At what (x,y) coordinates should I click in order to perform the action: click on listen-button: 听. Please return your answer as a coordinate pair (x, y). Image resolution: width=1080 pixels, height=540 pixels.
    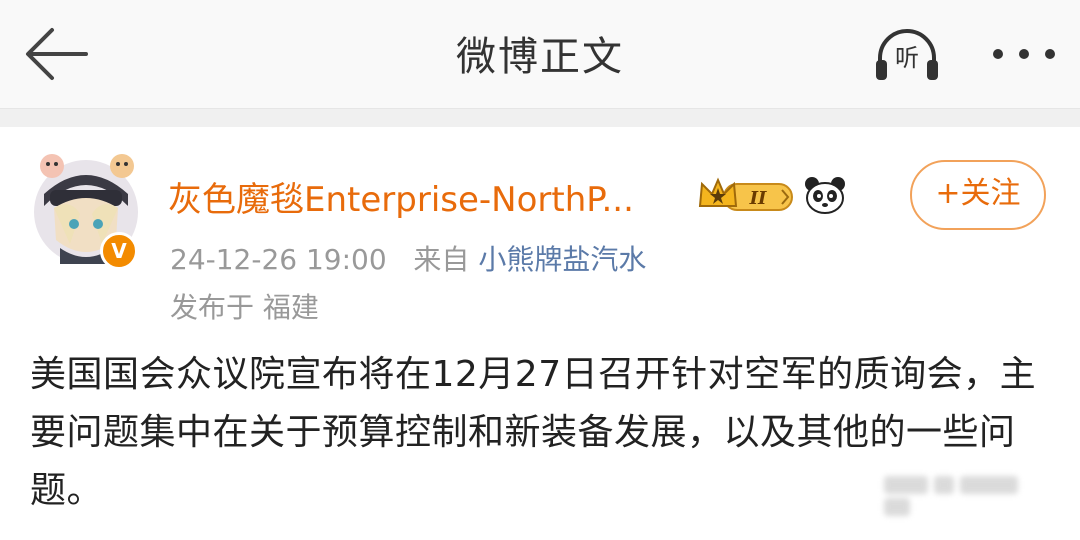
    Looking at the image, I should click on (907, 55).